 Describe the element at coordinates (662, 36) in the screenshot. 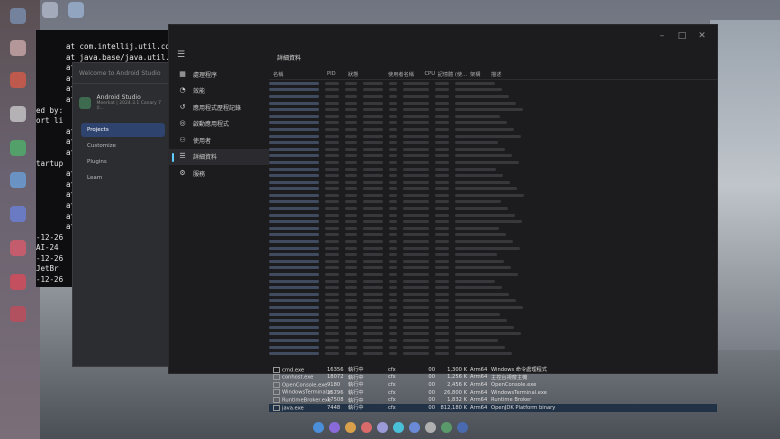

I see `minimize-icon: –` at that location.